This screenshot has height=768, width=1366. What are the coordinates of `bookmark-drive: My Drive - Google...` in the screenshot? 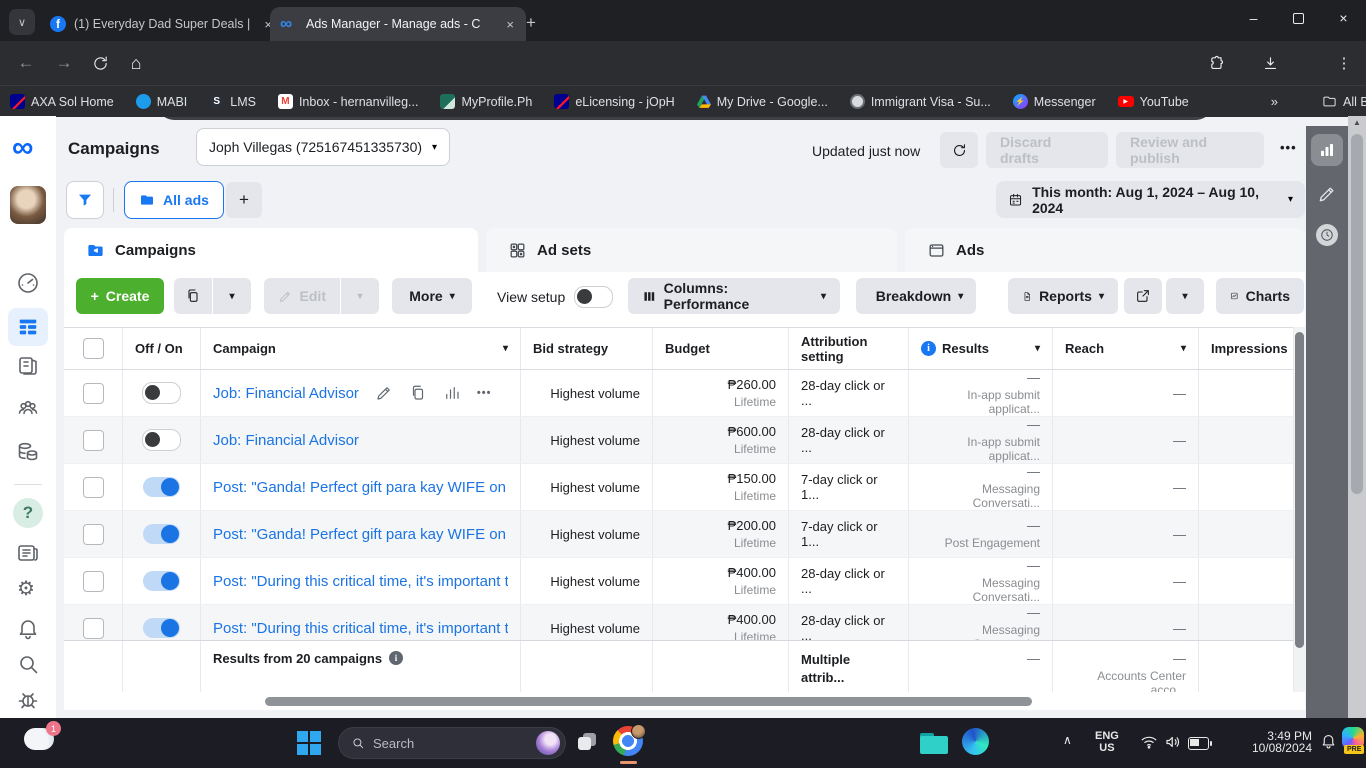 It's located at (762, 102).